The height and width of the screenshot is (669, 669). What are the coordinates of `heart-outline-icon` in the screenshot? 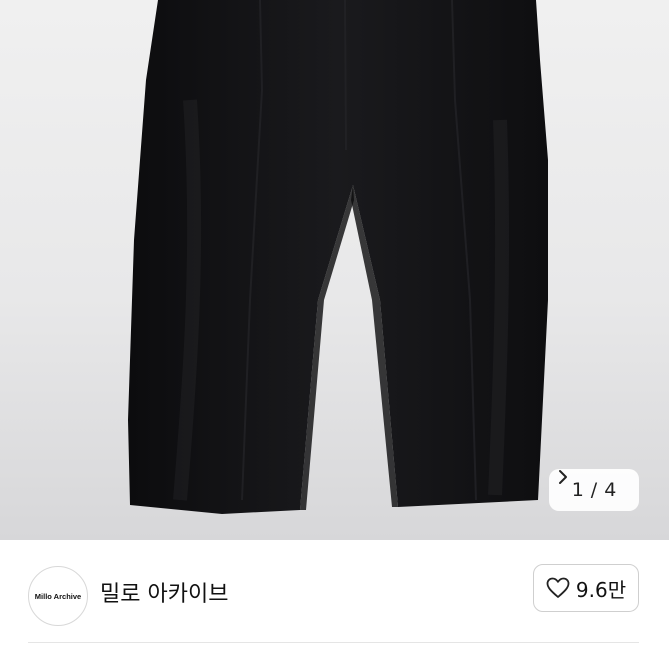 It's located at (558, 587).